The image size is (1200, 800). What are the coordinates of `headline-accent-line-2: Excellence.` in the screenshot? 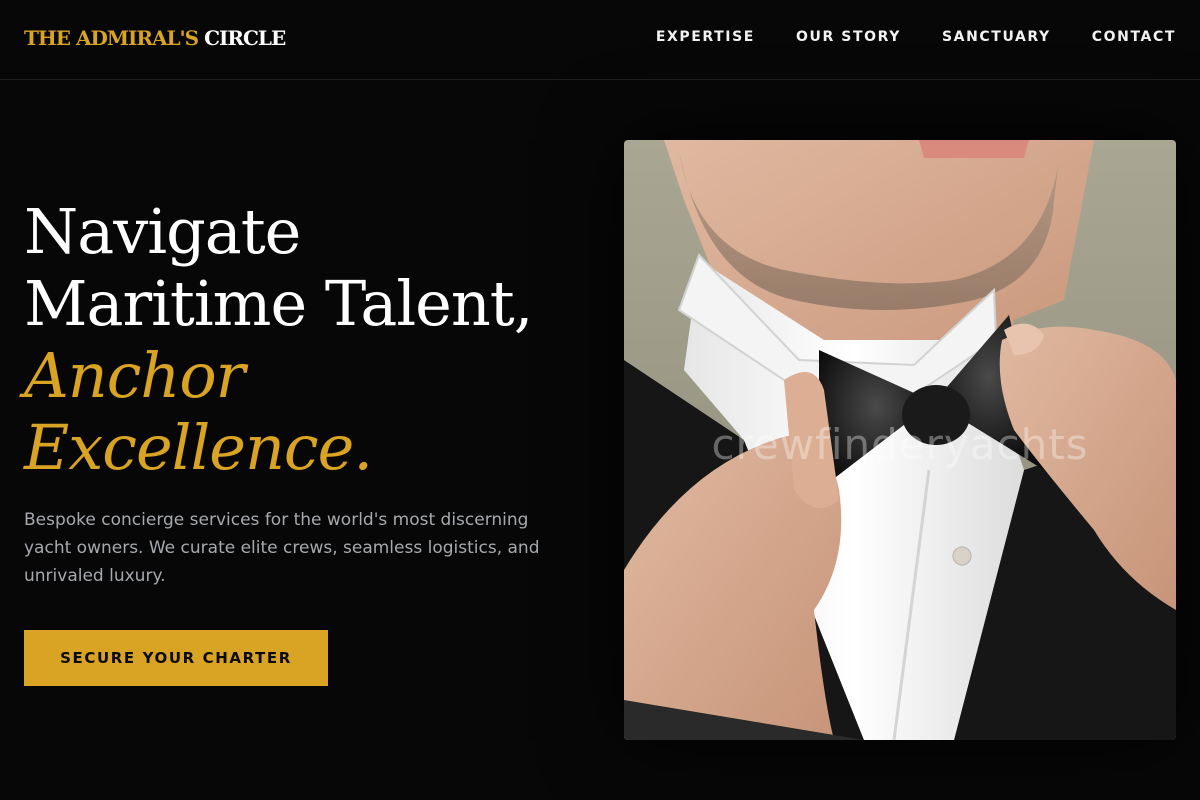 It's located at (198, 447).